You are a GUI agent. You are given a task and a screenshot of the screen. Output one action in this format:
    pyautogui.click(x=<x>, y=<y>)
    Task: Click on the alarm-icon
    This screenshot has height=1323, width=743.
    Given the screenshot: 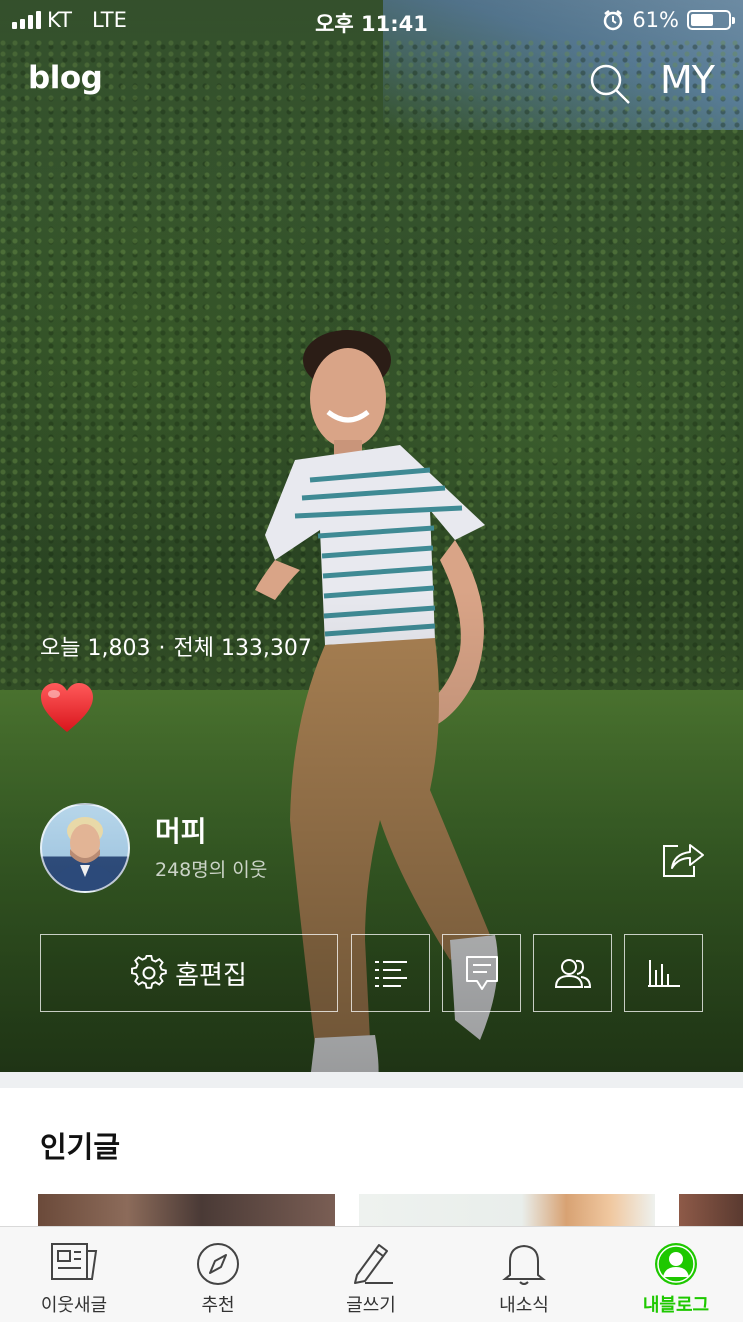 What is the action you would take?
    pyautogui.click(x=613, y=20)
    